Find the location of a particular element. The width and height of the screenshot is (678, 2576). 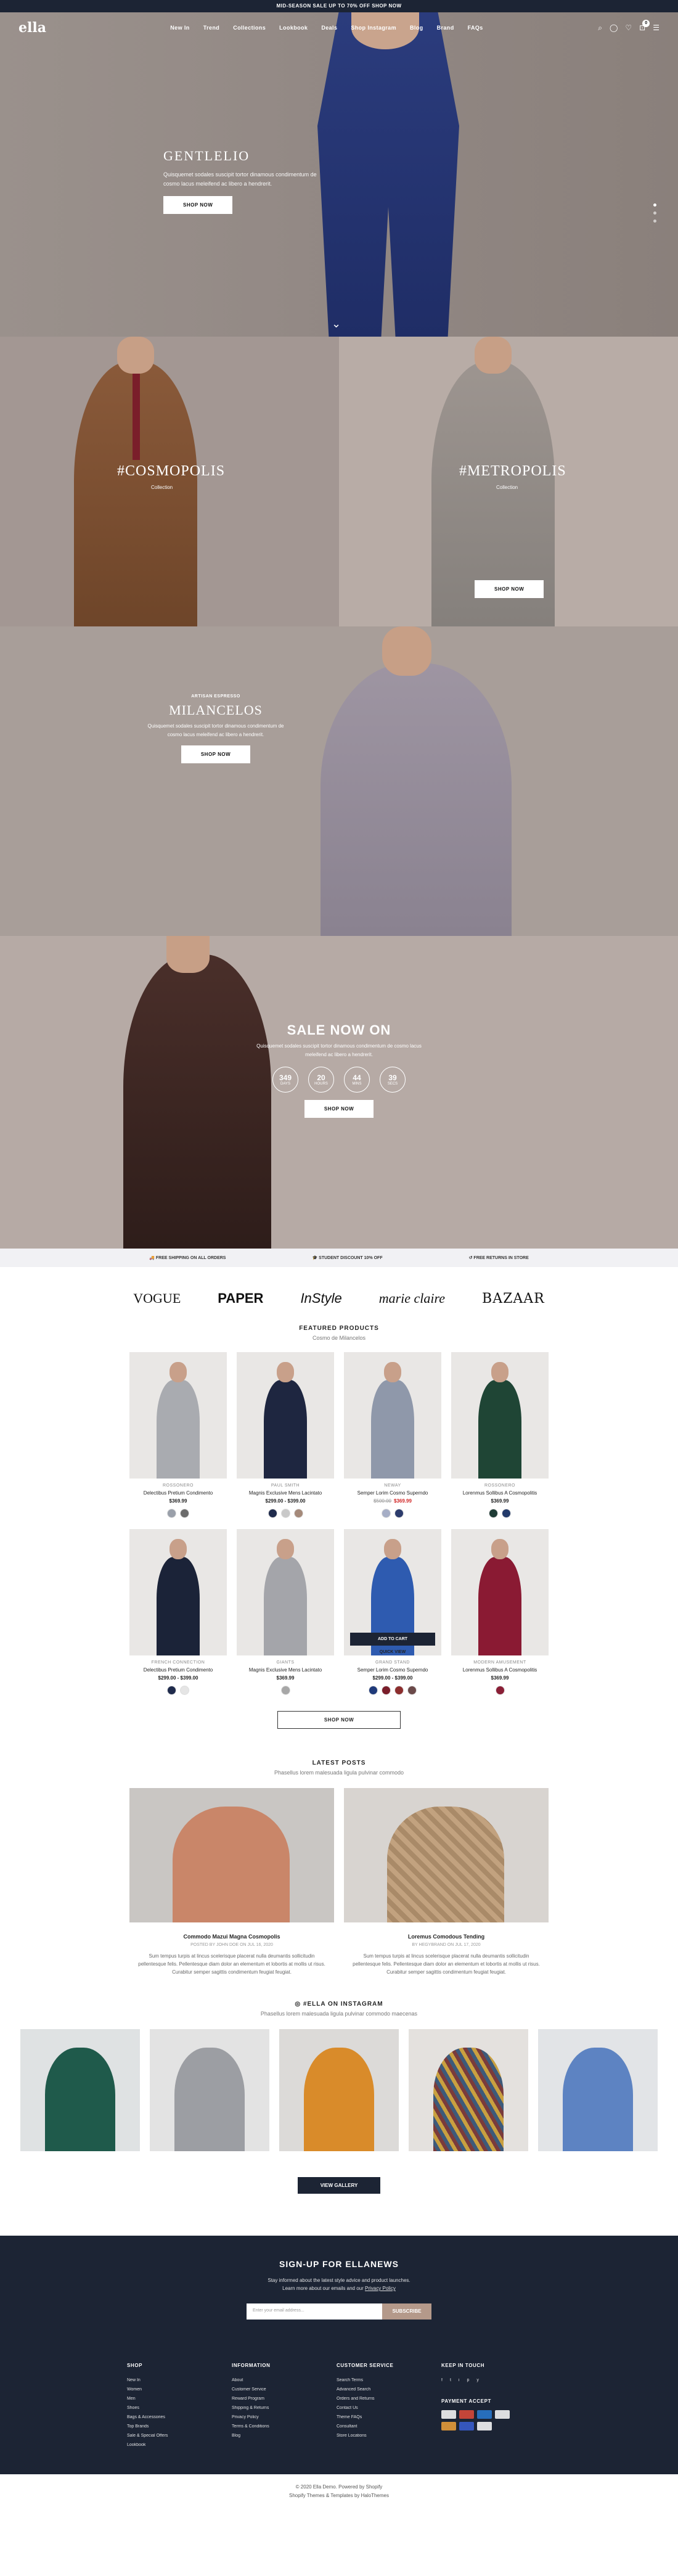

product-image: ADD TO CART QUICK VIEW is located at coordinates (392, 1592).